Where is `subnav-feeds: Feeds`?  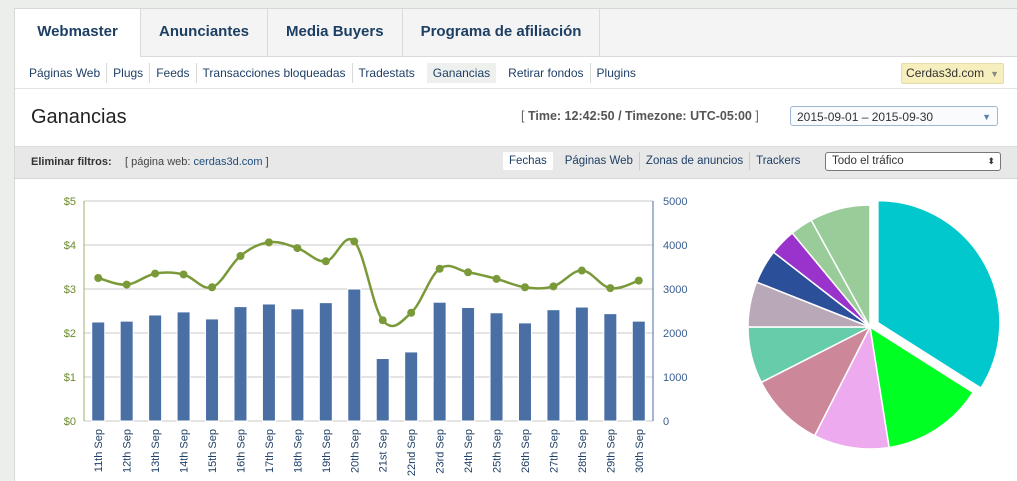
subnav-feeds: Feeds is located at coordinates (173, 72).